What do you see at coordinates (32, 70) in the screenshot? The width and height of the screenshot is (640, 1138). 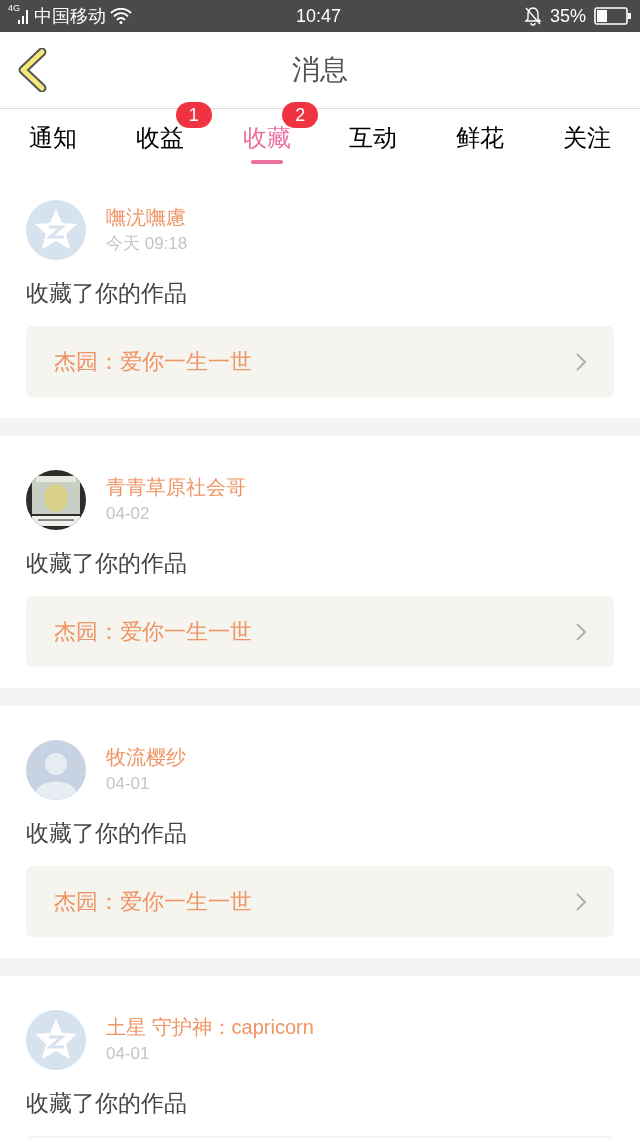 I see `back-icon` at bounding box center [32, 70].